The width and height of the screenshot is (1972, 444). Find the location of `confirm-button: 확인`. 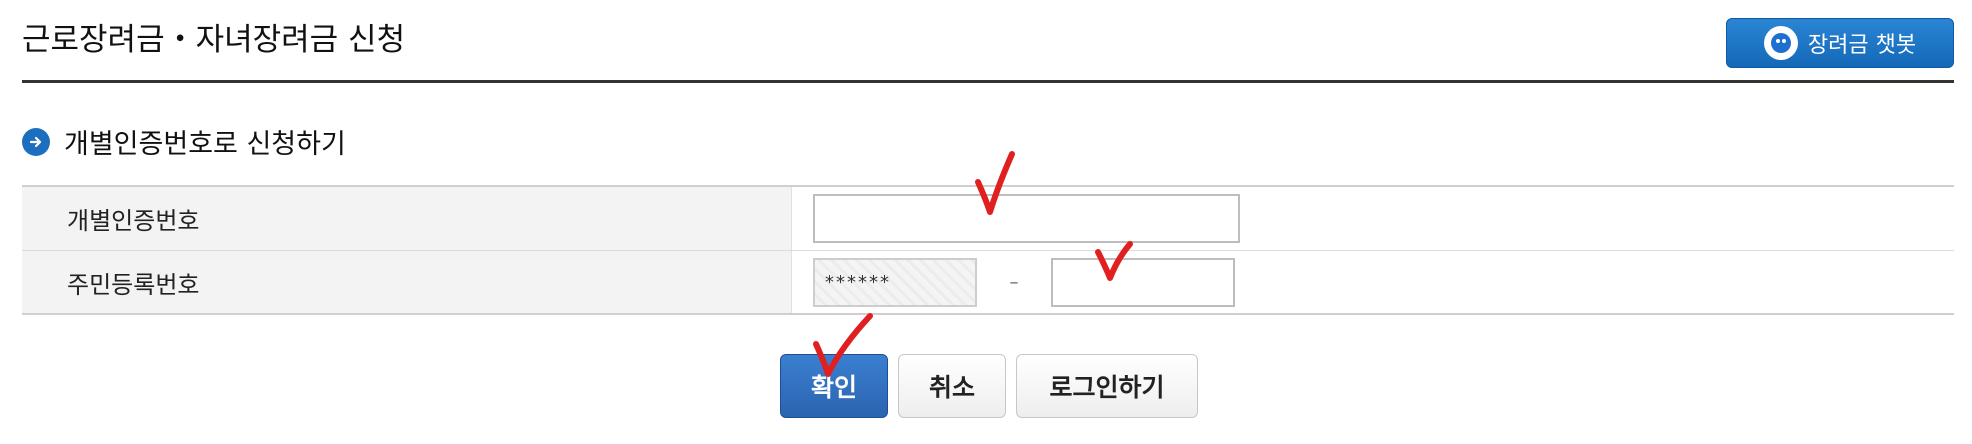

confirm-button: 확인 is located at coordinates (834, 386).